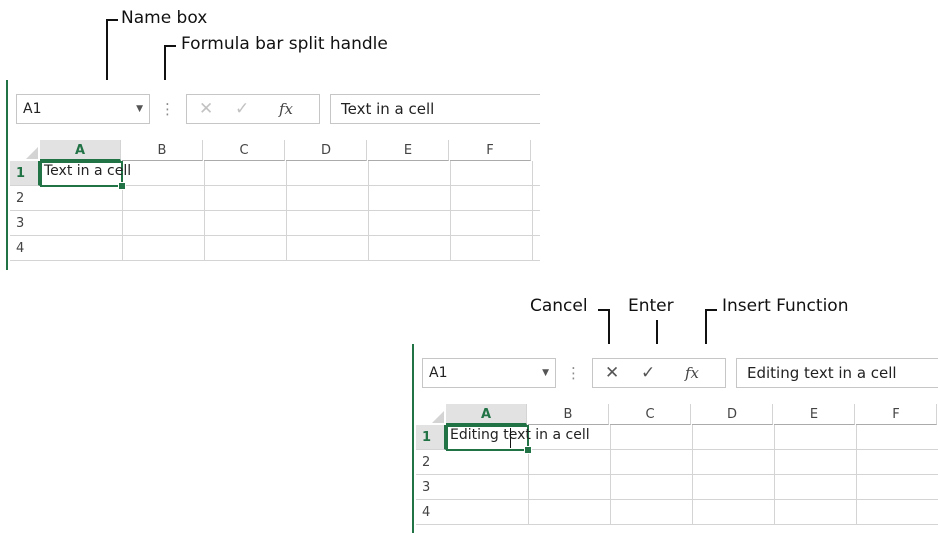  What do you see at coordinates (284, 44) in the screenshot?
I see `split-handle-callout: Formula bar split handle` at bounding box center [284, 44].